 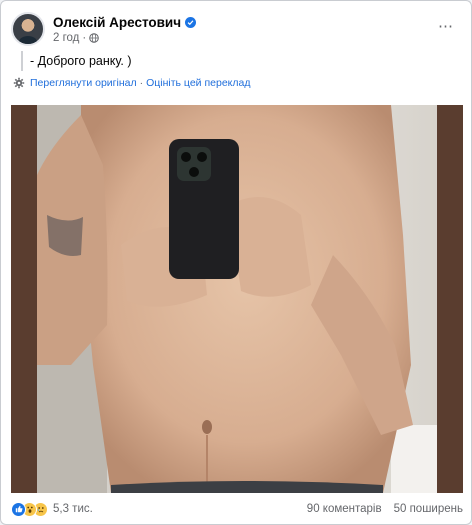 I want to click on rate-translation-link: Оцініть цей переклад, so click(x=198, y=83).